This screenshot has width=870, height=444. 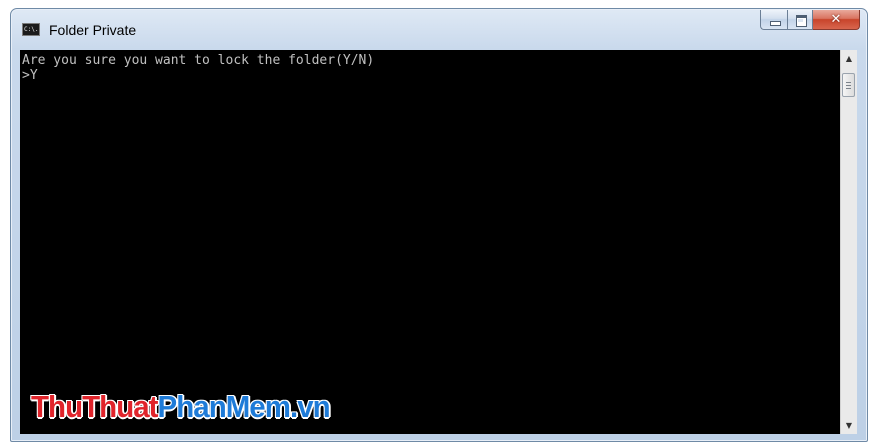 I want to click on close-button: ✕, so click(x=836, y=20).